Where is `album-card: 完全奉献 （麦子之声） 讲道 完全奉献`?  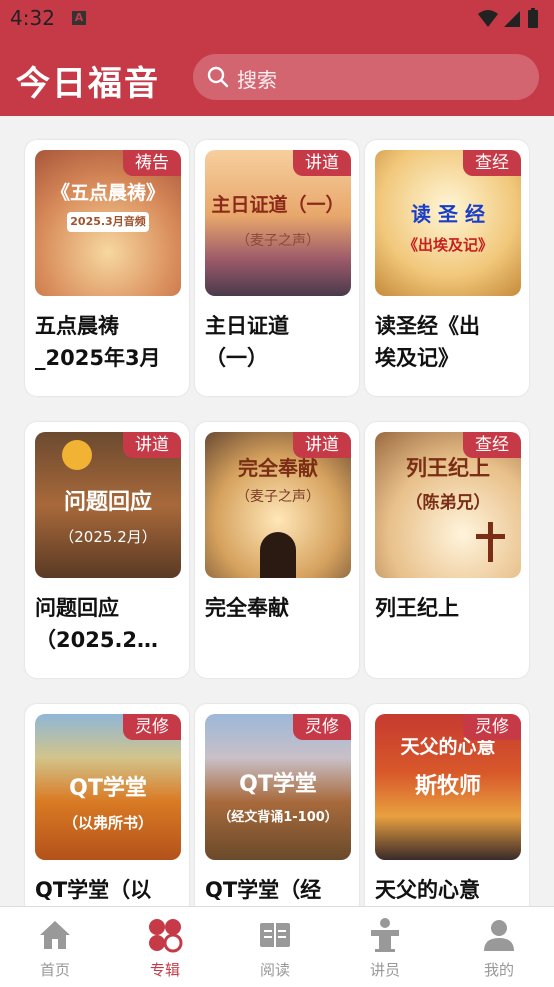 album-card: 完全奉献 （麦子之声） 讲道 完全奉献 is located at coordinates (277, 550).